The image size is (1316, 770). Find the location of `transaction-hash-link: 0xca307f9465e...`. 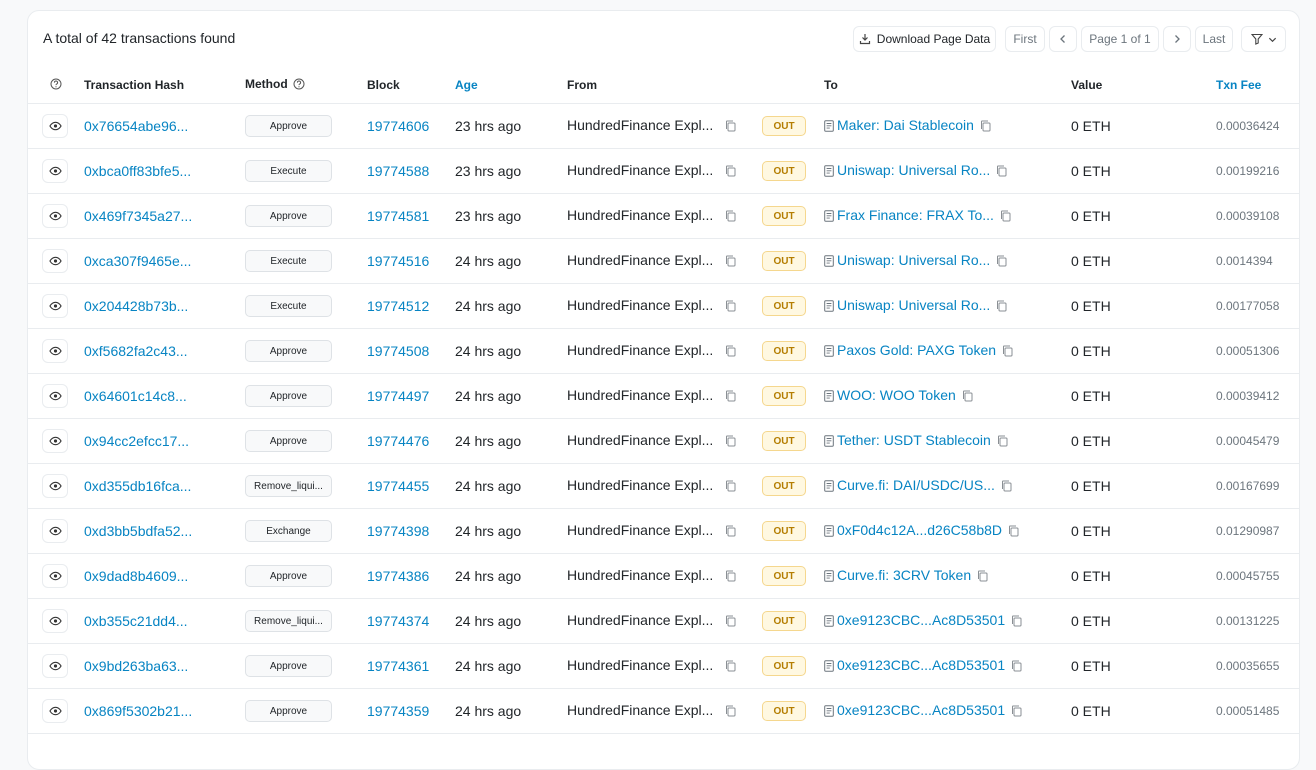

transaction-hash-link: 0xca307f9465e... is located at coordinates (137, 261).